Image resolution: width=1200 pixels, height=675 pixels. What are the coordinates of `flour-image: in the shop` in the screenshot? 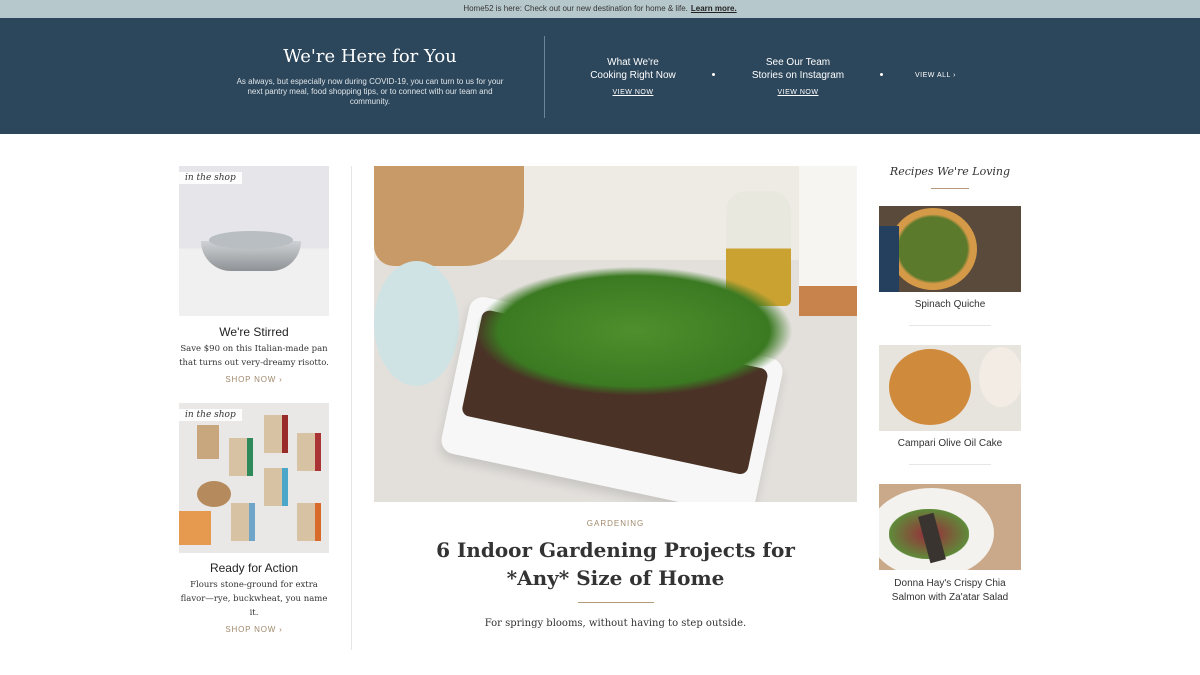 It's located at (254, 478).